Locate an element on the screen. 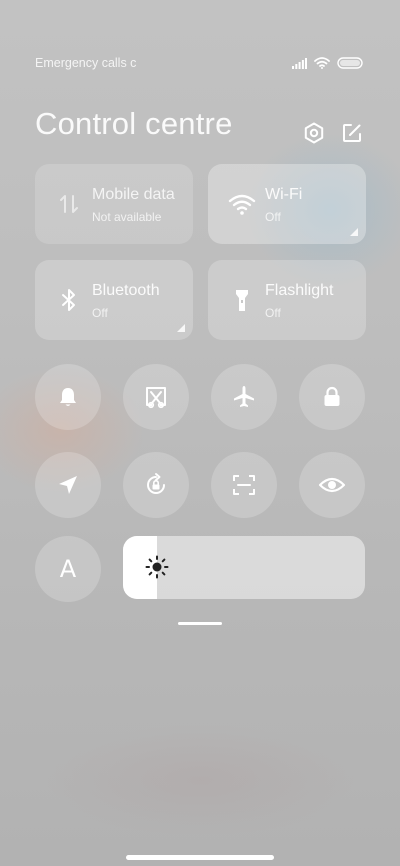 Image resolution: width=400 pixels, height=866 pixels. bluetooth-expand-icon is located at coordinates (181, 328).